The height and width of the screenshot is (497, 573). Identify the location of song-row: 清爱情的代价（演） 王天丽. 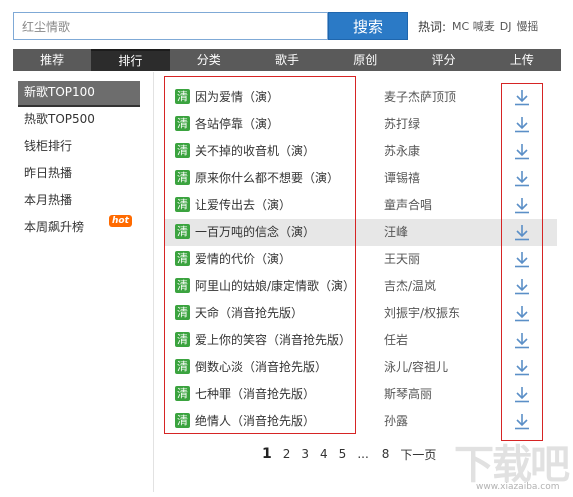
(363, 259).